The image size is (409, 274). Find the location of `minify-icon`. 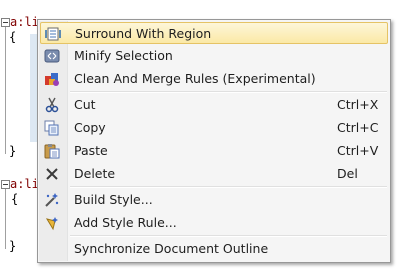

minify-icon is located at coordinates (52, 56).